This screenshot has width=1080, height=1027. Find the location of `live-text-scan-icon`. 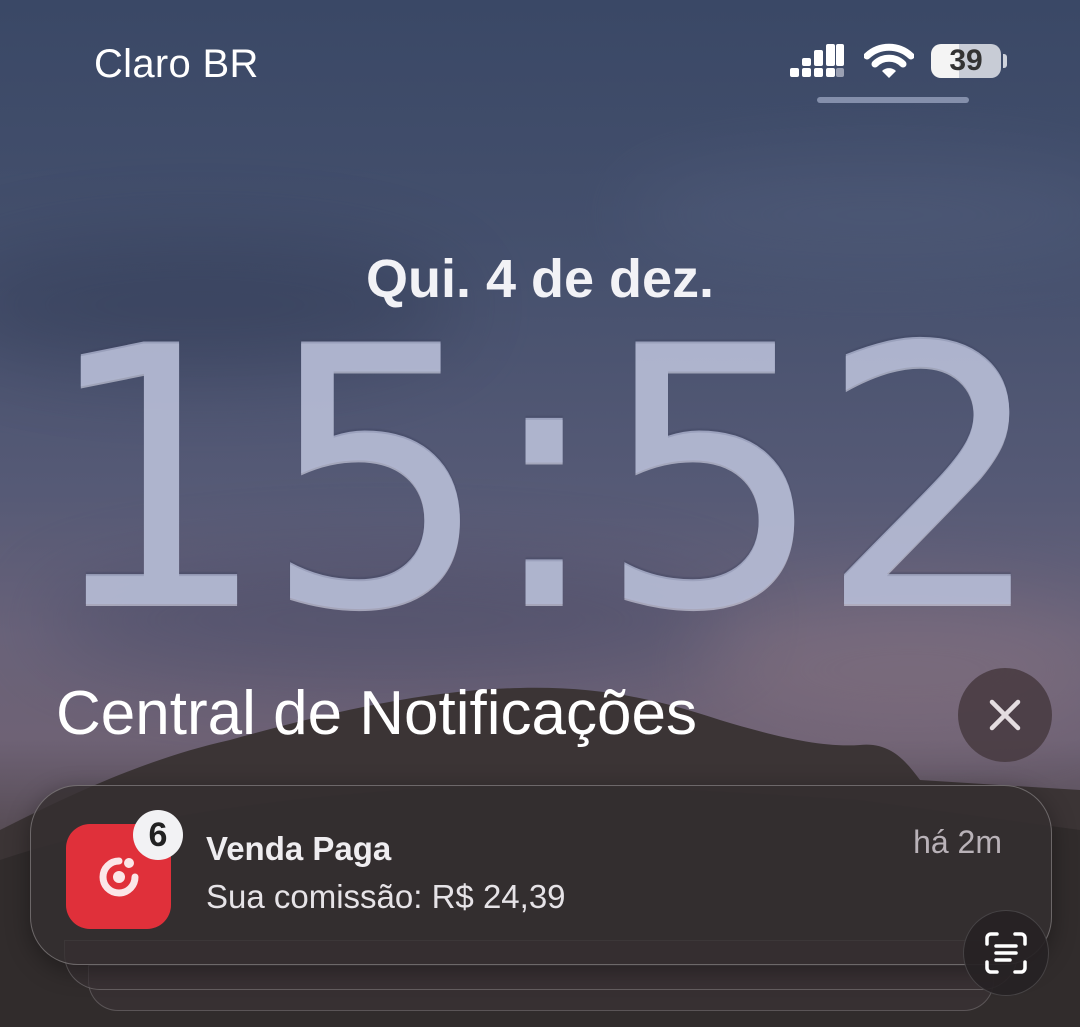

live-text-scan-icon is located at coordinates (1006, 953).